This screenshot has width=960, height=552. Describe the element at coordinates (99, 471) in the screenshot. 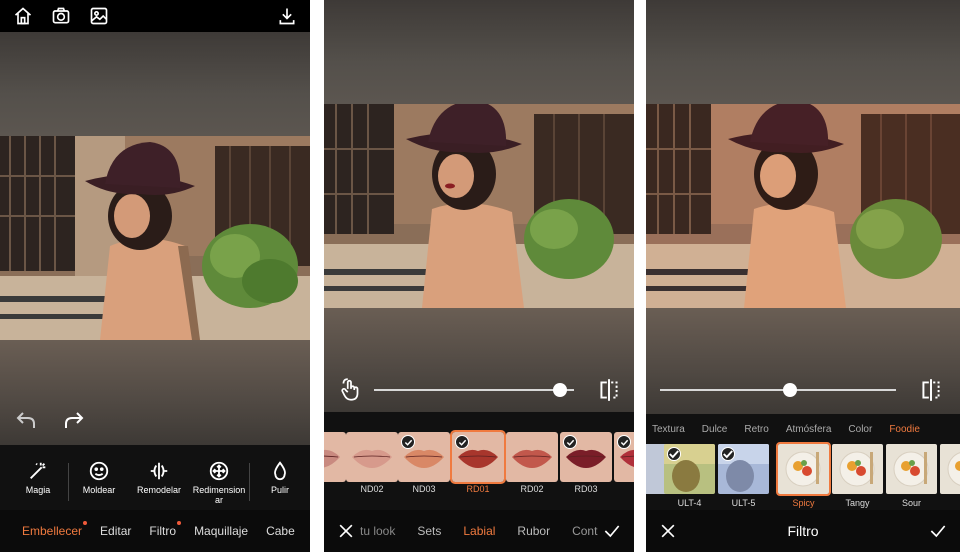

I see `face-icon` at that location.